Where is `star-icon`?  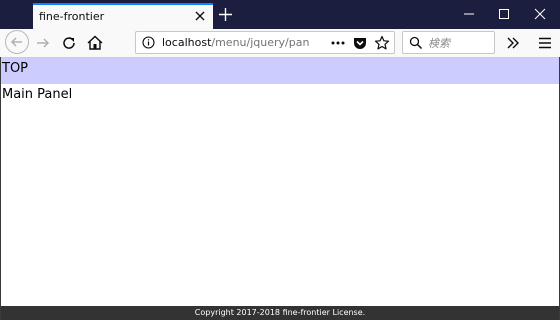 star-icon is located at coordinates (382, 43).